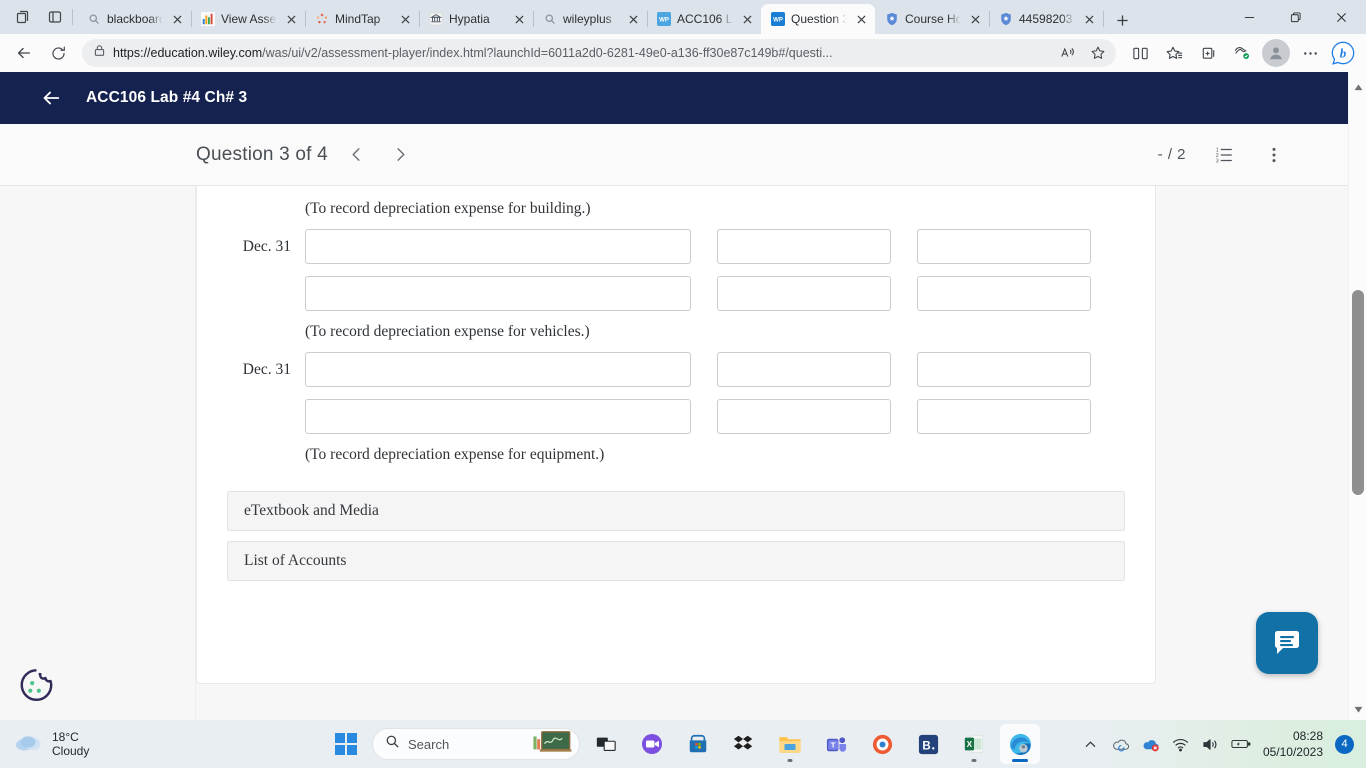 This screenshot has height=768, width=1366. I want to click on chat-support-button, so click(1287, 643).